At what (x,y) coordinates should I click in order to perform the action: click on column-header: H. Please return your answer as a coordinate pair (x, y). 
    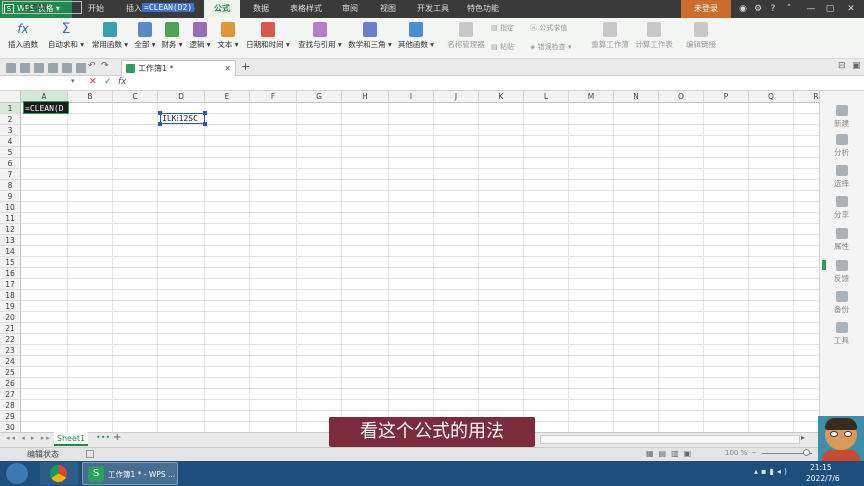
    Looking at the image, I should click on (365, 97).